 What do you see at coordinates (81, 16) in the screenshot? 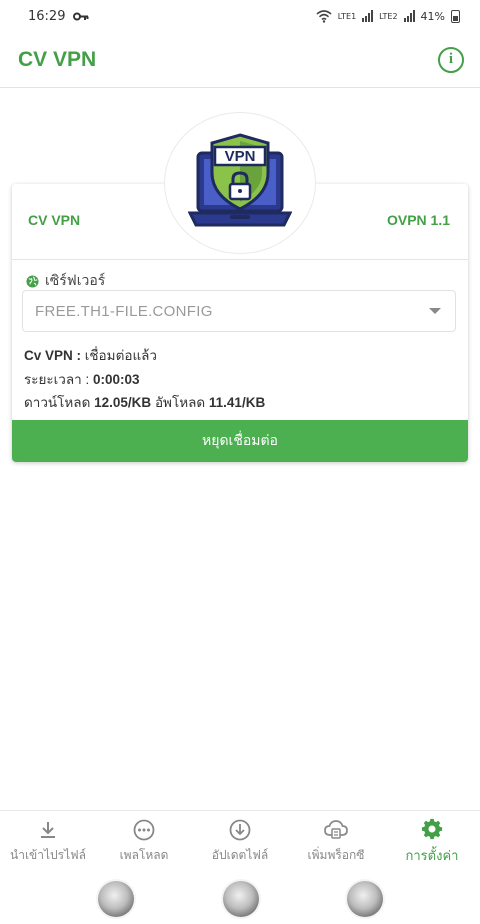
I see `vpn-key-icon` at bounding box center [81, 16].